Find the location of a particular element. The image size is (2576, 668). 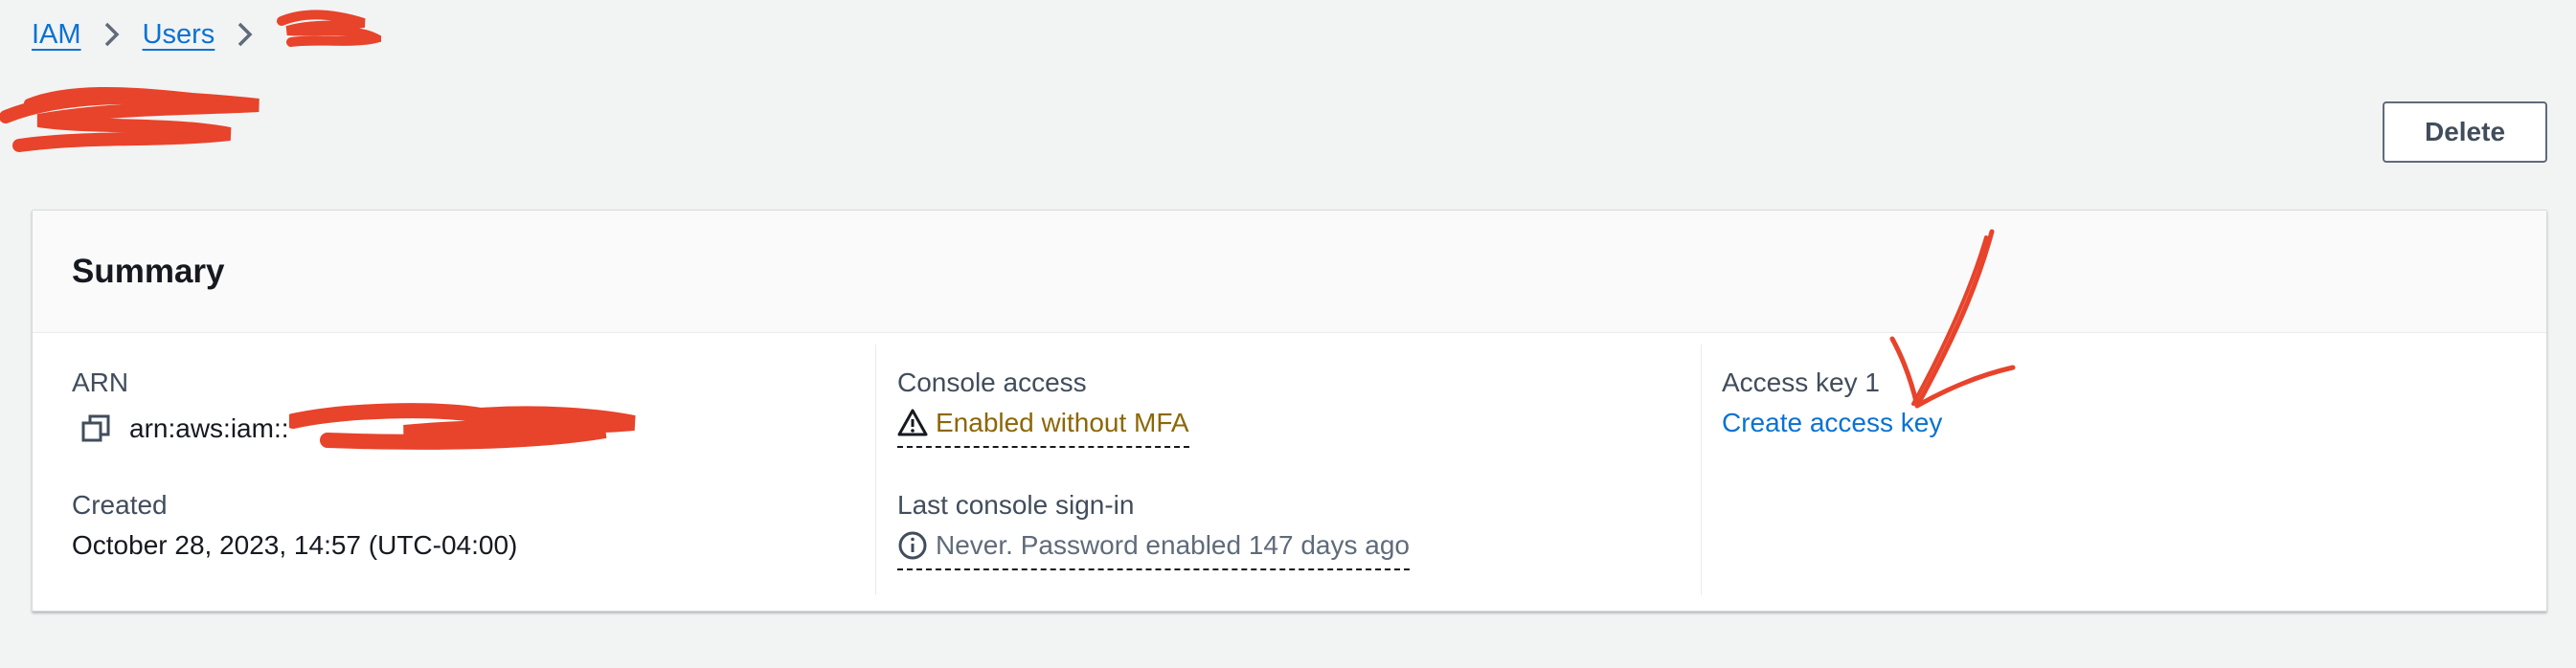

arn-value: arn:aws:iam:: is located at coordinates (209, 428).